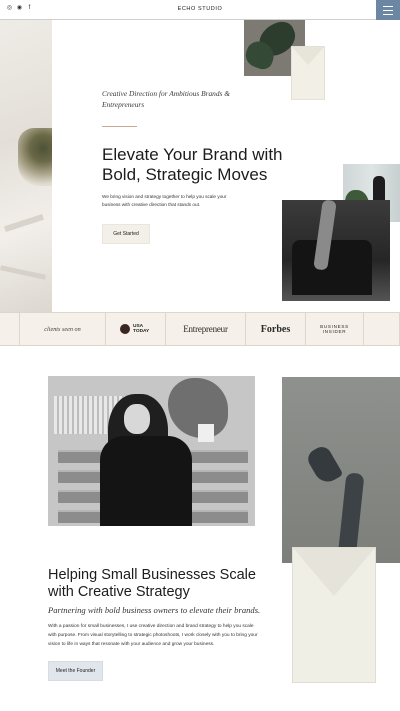  I want to click on featured-label-cell: clients seen on, so click(63, 329).